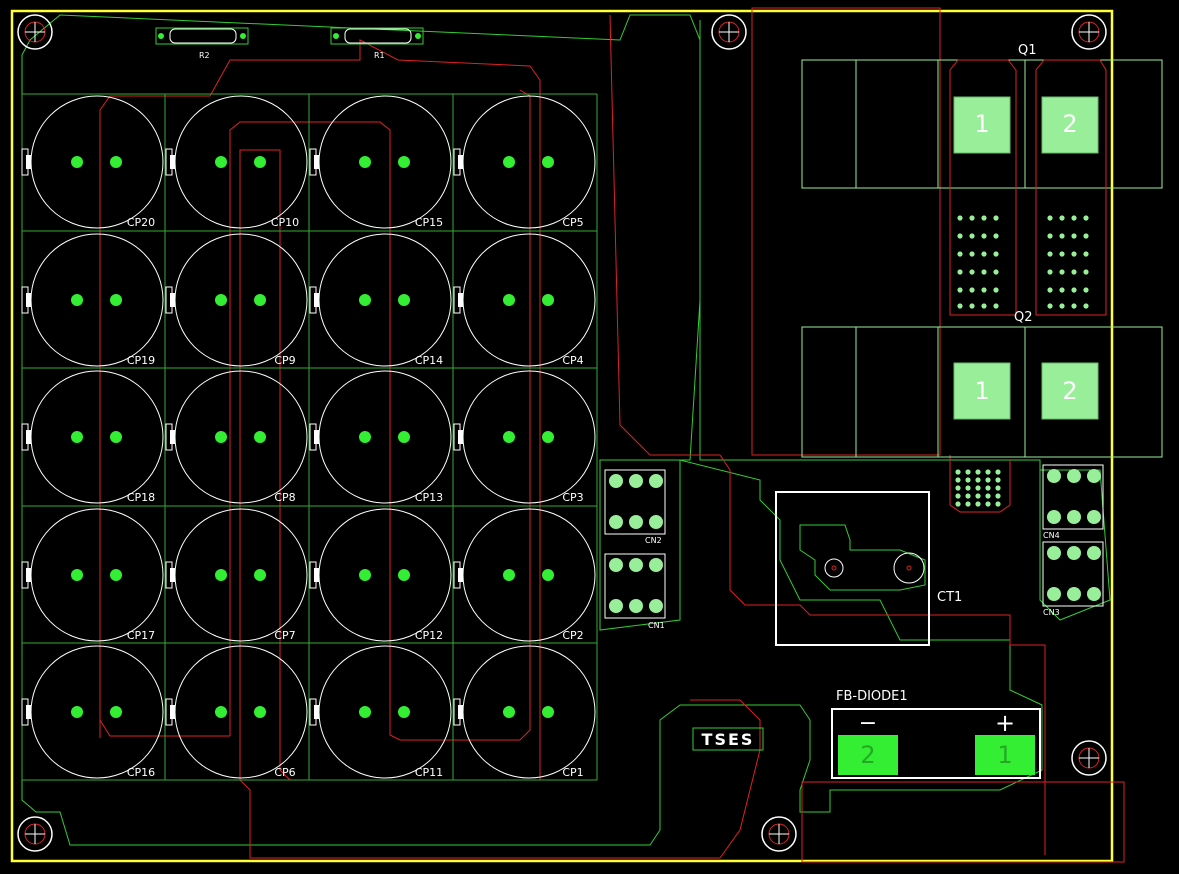 This screenshot has height=874, width=1179. Describe the element at coordinates (236, 575) in the screenshot. I see `capacitor-cp7: CP7` at that location.